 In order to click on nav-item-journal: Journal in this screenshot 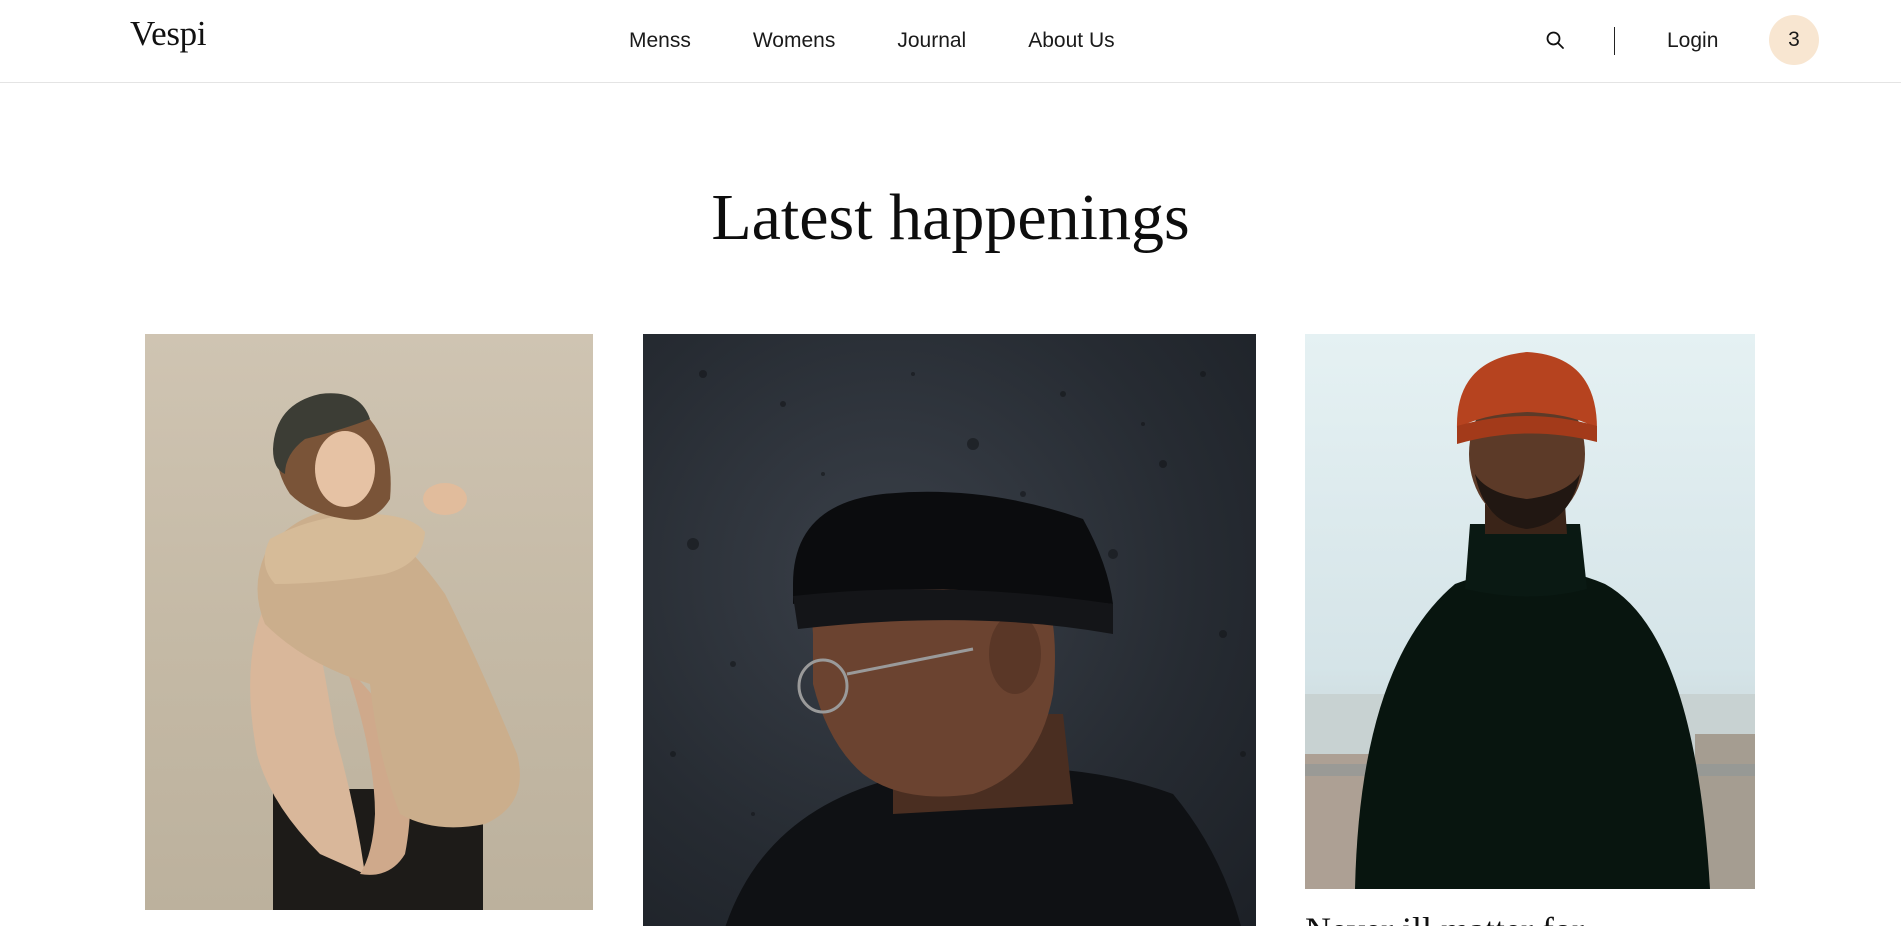, I will do `click(931, 41)`.